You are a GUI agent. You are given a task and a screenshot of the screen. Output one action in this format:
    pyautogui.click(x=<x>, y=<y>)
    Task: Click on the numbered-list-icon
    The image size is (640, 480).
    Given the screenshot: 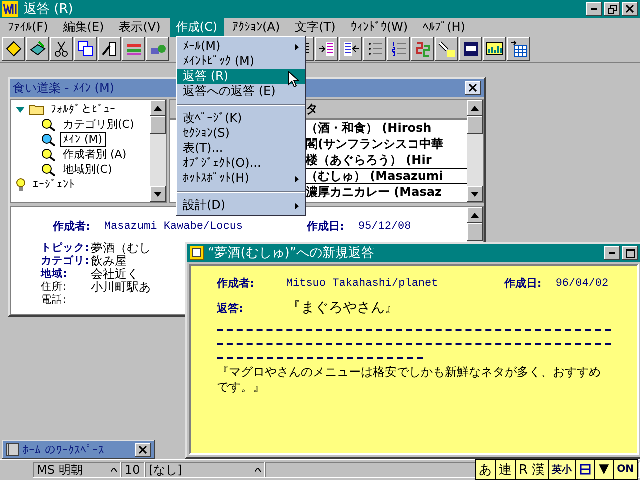 What is the action you would take?
    pyautogui.click(x=399, y=49)
    